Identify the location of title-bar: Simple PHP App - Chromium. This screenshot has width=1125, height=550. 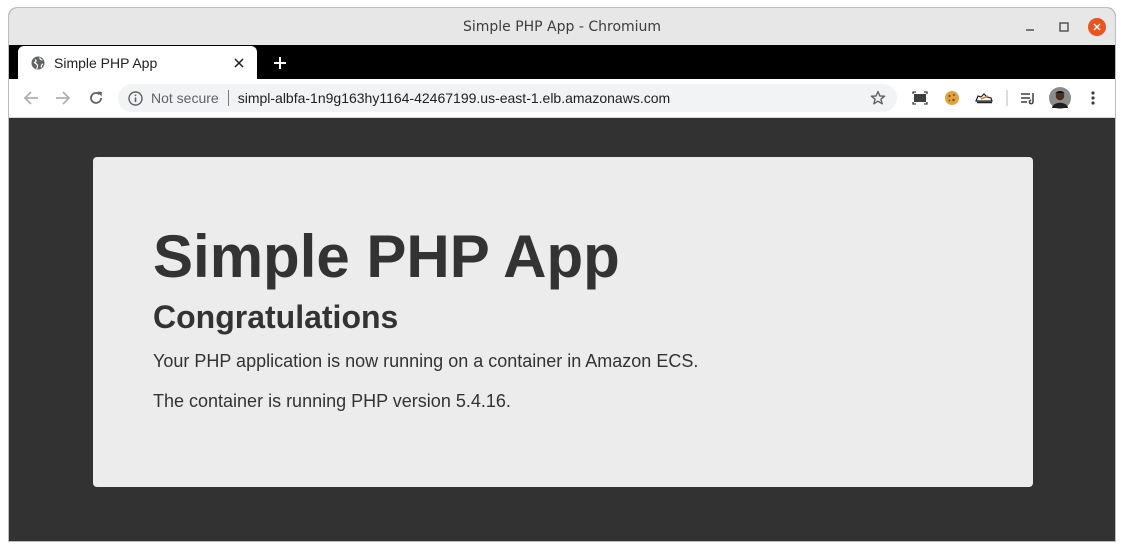
(562, 26).